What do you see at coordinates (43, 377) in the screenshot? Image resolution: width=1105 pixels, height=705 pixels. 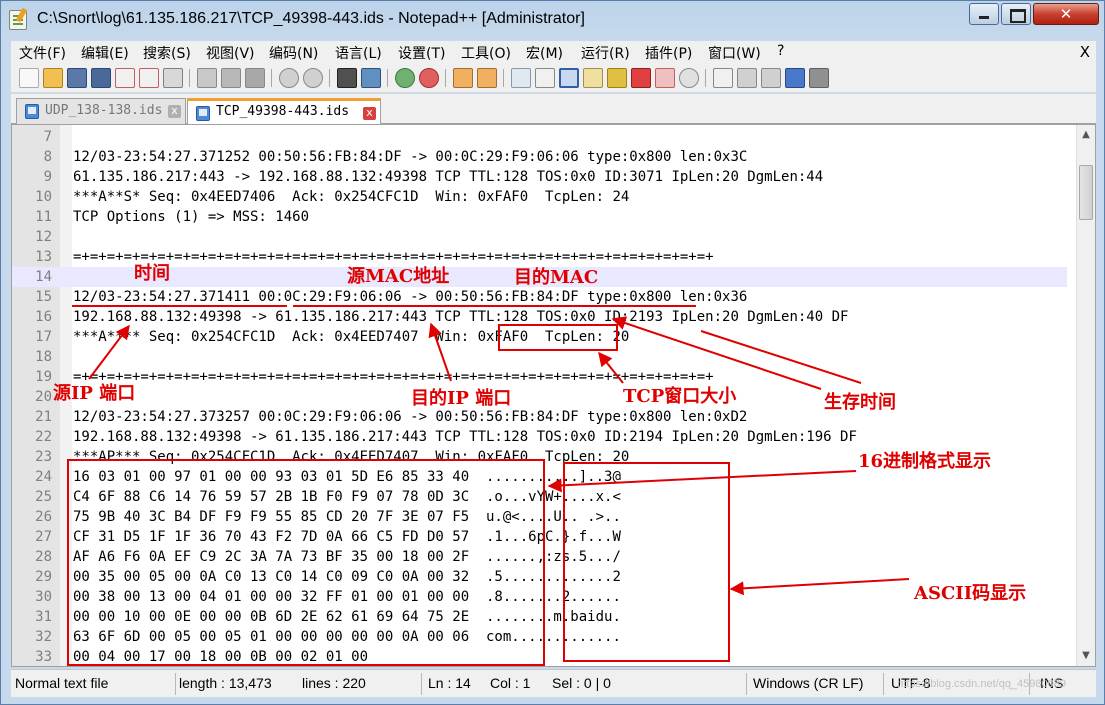 I see `line-number: 19` at bounding box center [43, 377].